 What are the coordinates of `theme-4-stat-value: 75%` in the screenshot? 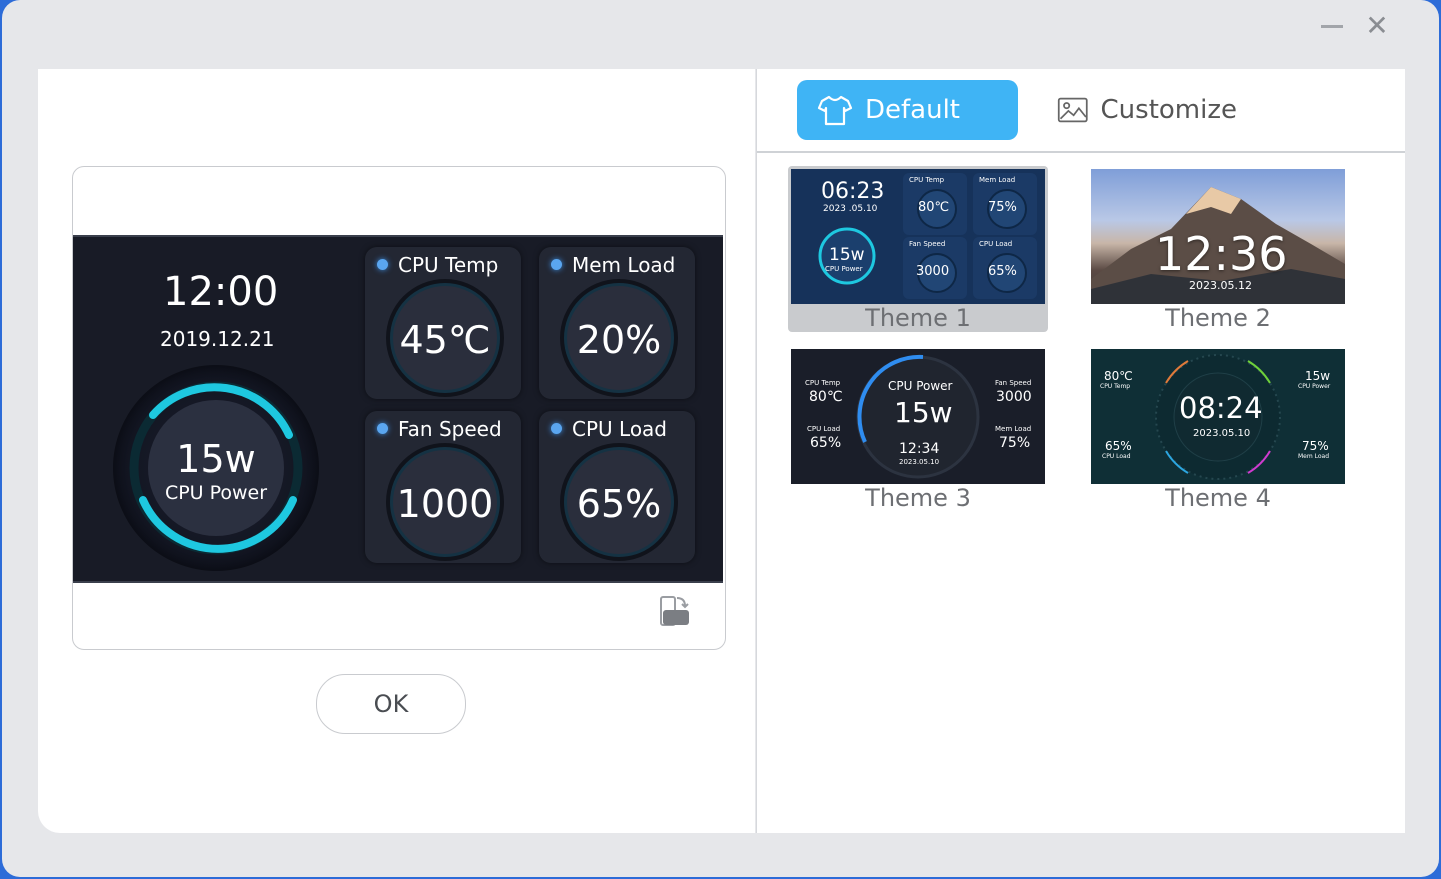 It's located at (1315, 446).